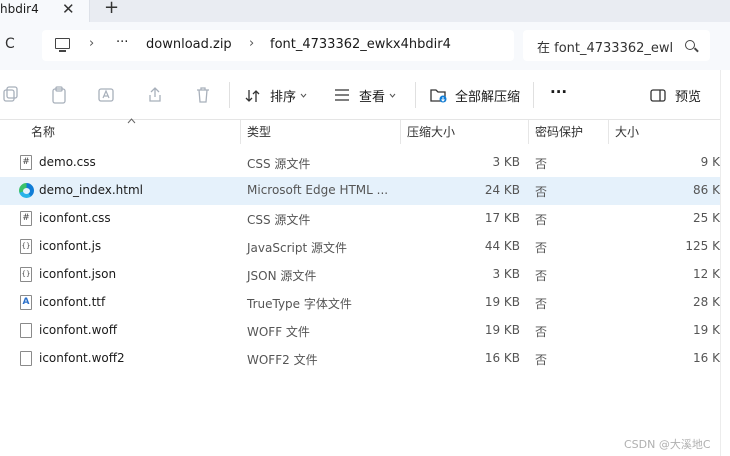 This screenshot has width=730, height=456. What do you see at coordinates (78, 274) in the screenshot?
I see `file-name: iconfont.json` at bounding box center [78, 274].